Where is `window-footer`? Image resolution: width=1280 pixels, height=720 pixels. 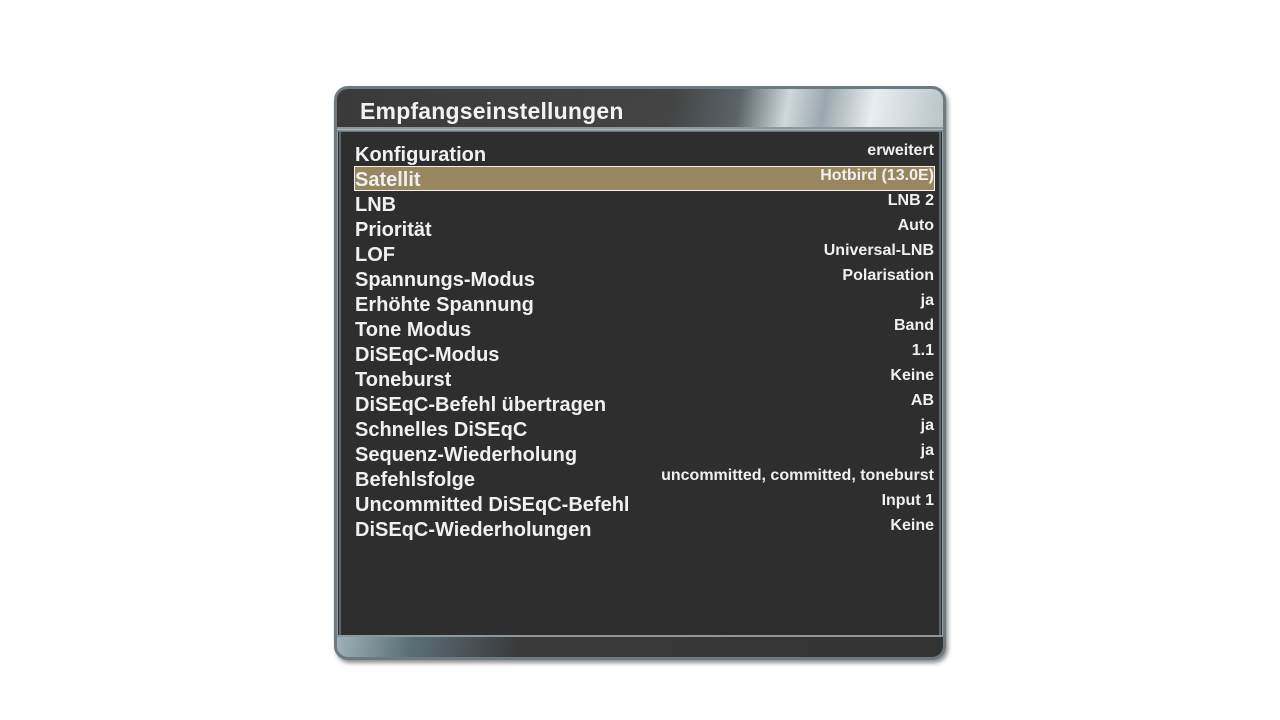 window-footer is located at coordinates (640, 646).